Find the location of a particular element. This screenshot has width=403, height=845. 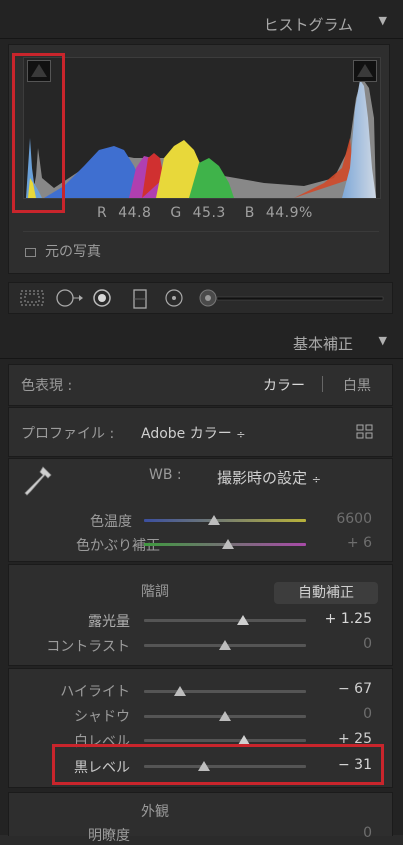

tint-slider-thumb is located at coordinates (228, 544).